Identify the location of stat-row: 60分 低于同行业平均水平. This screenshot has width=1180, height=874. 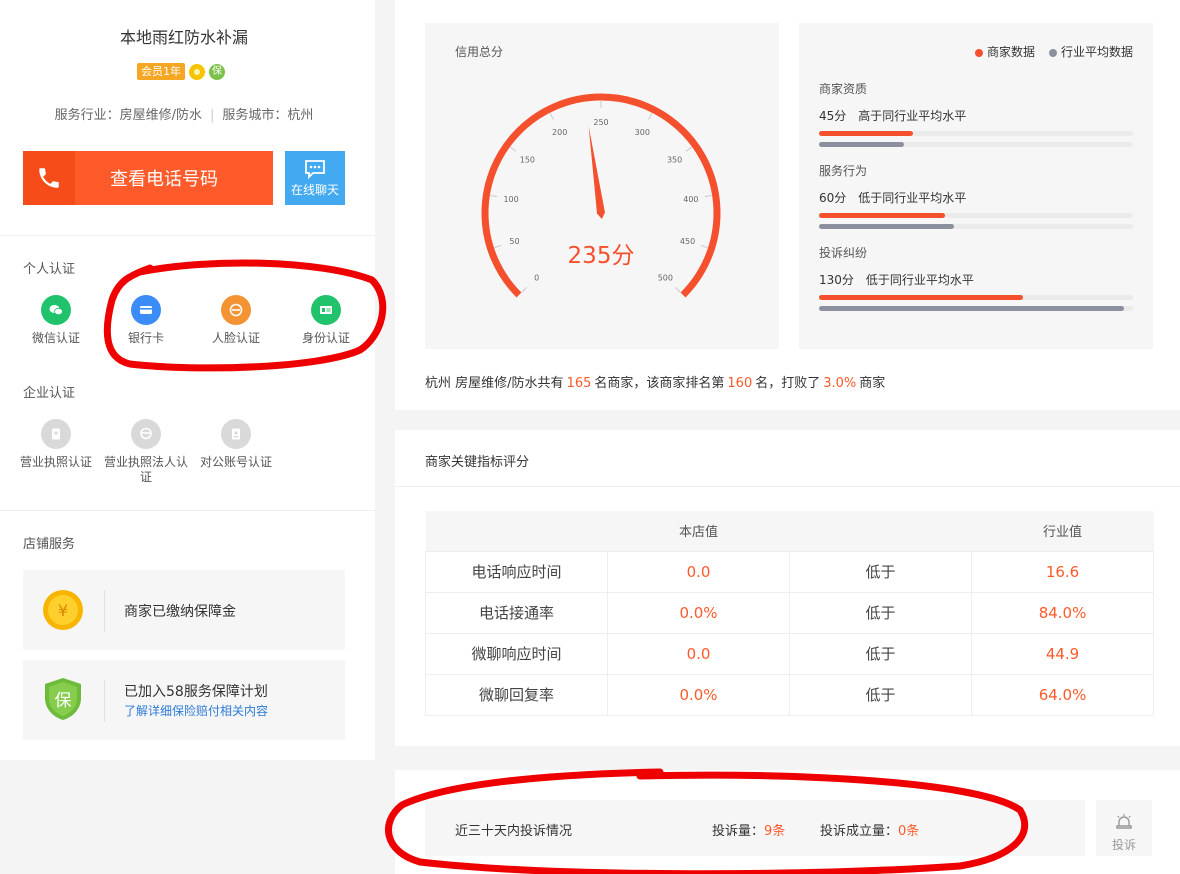
(976, 197).